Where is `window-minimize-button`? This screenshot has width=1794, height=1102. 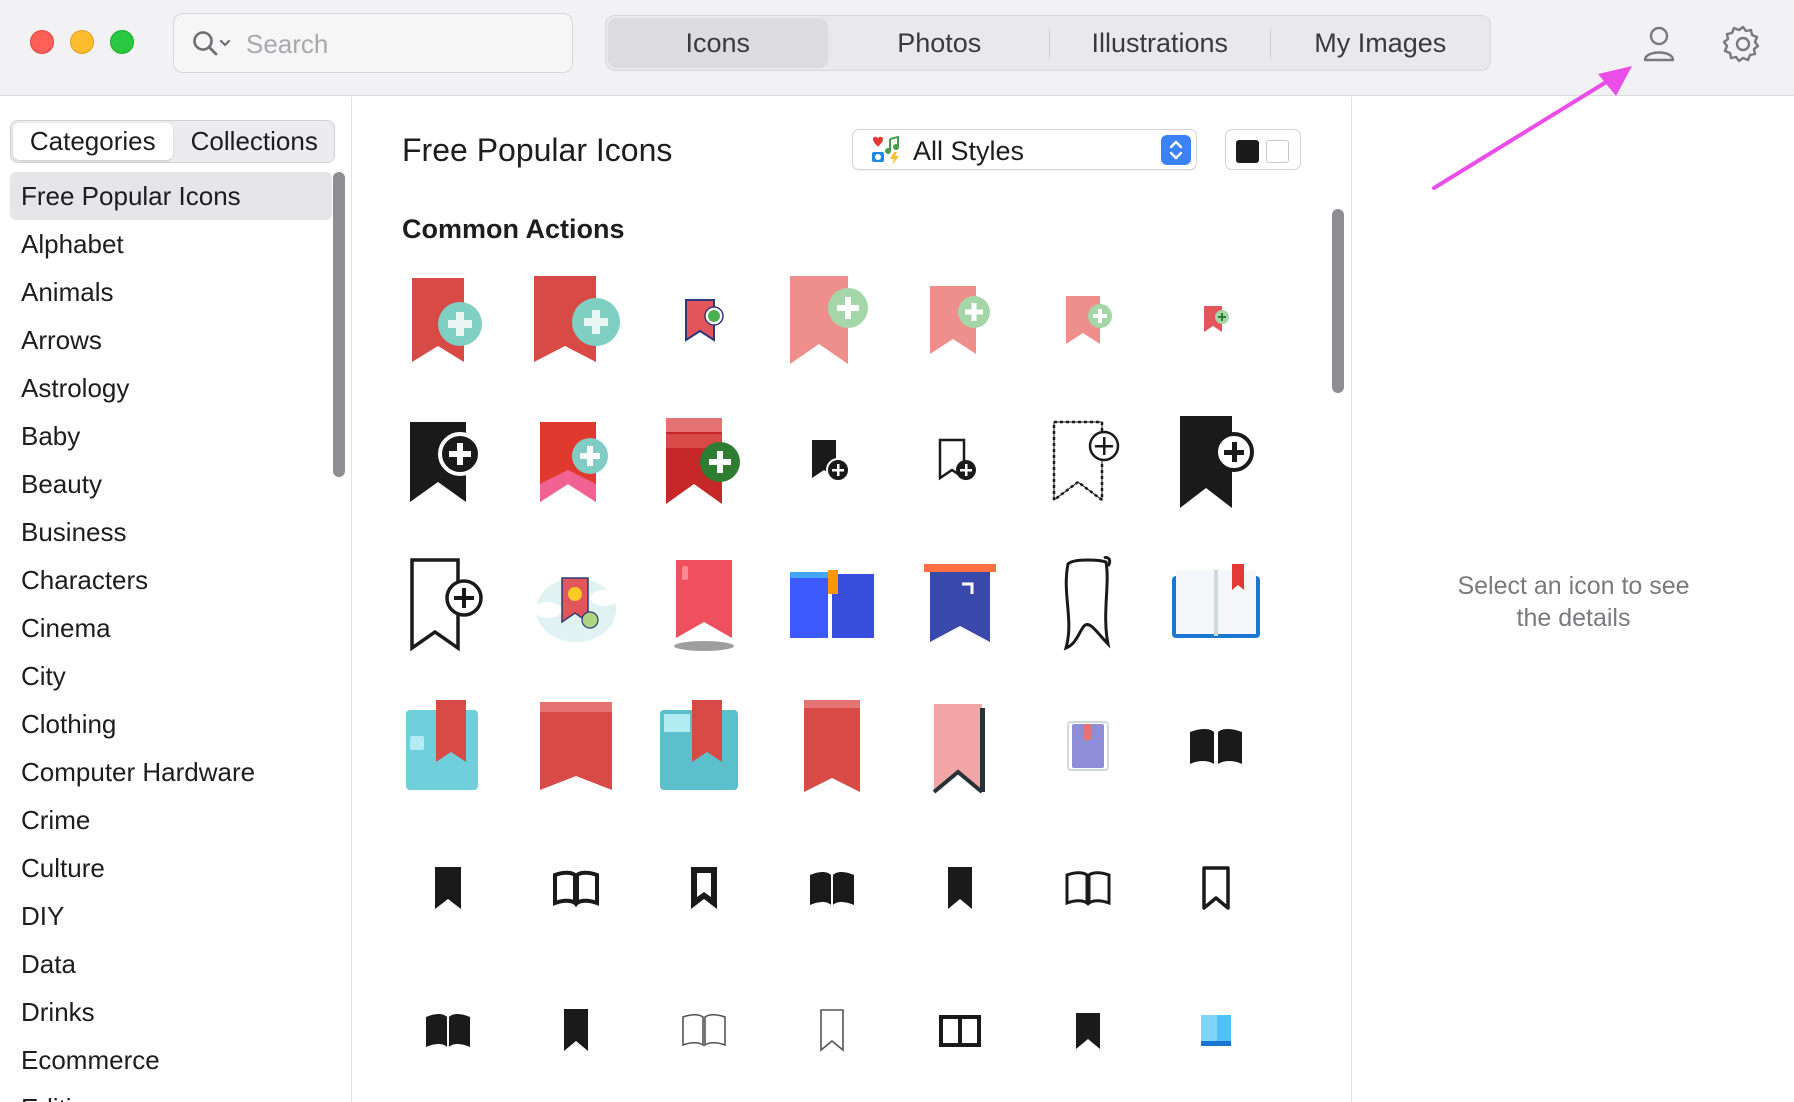 window-minimize-button is located at coordinates (82, 42).